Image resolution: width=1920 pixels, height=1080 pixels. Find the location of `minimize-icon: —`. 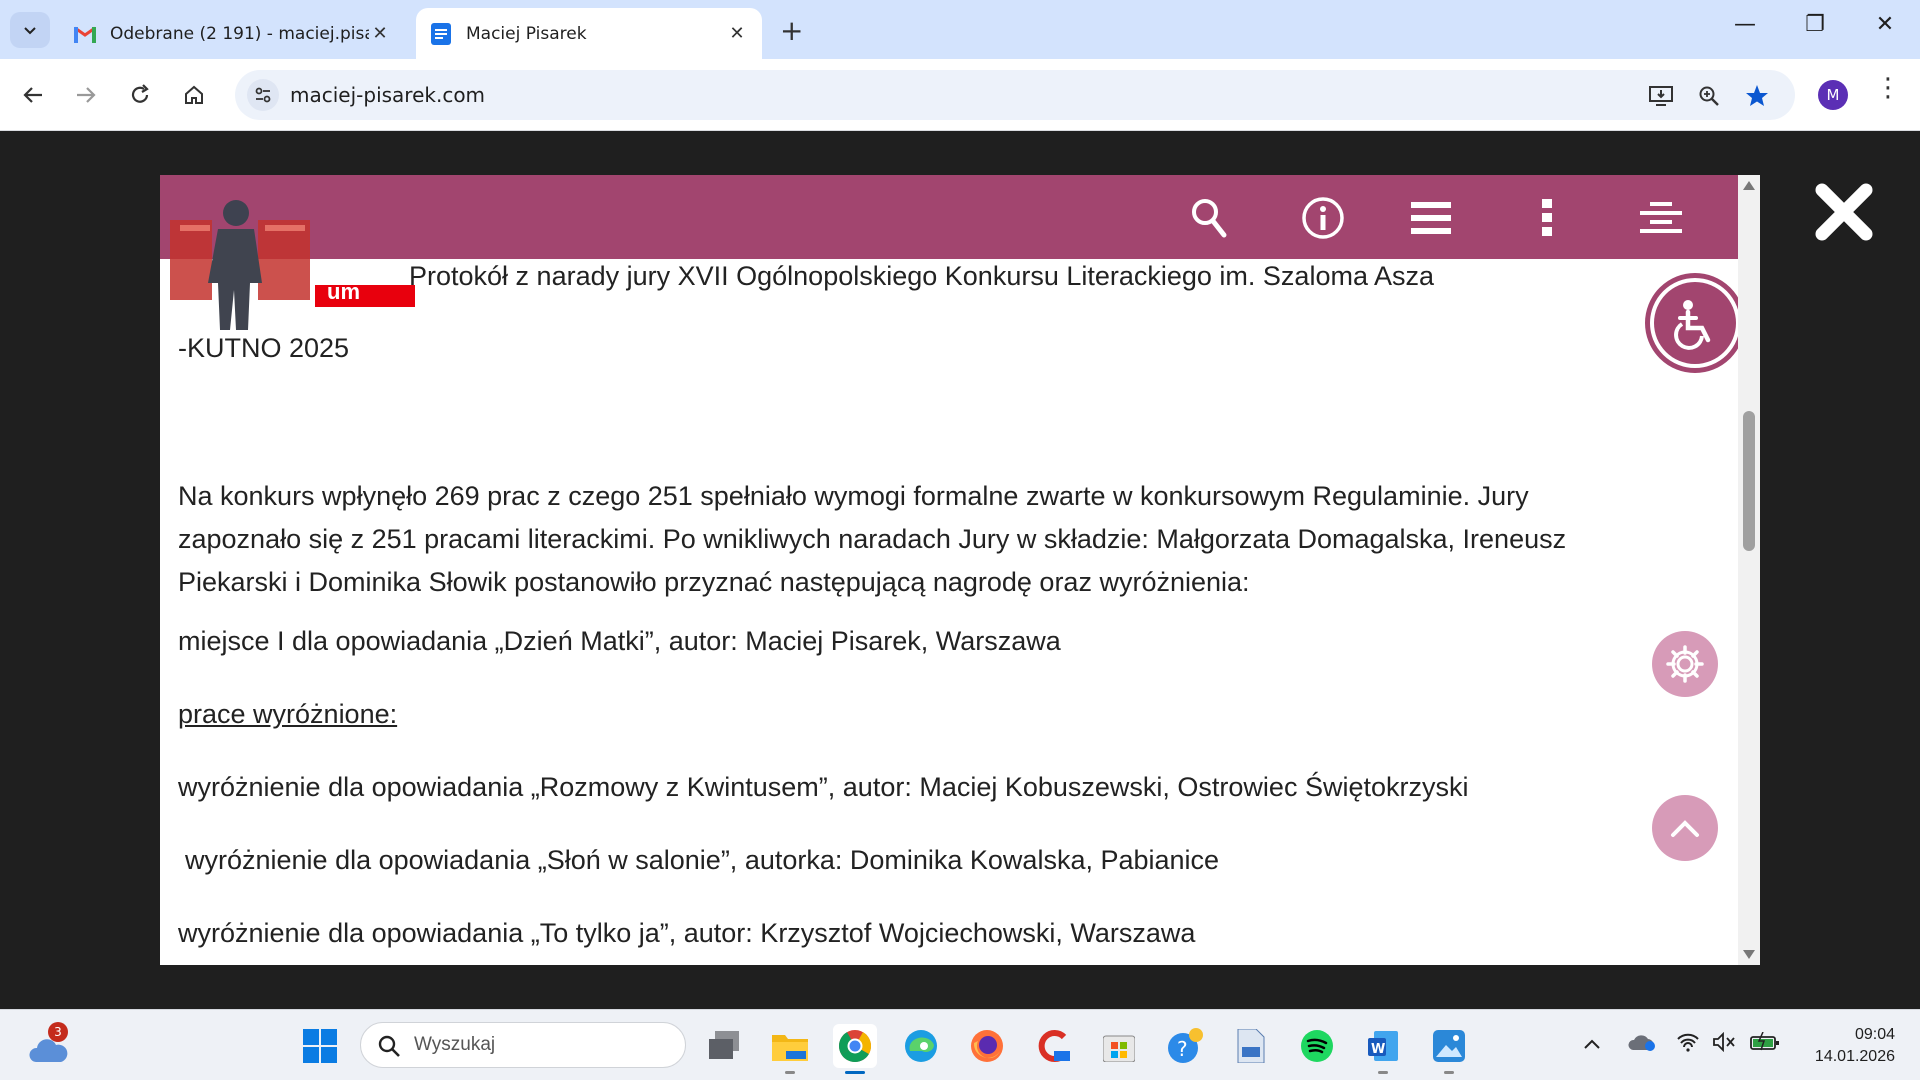

minimize-icon: — is located at coordinates (1745, 24).